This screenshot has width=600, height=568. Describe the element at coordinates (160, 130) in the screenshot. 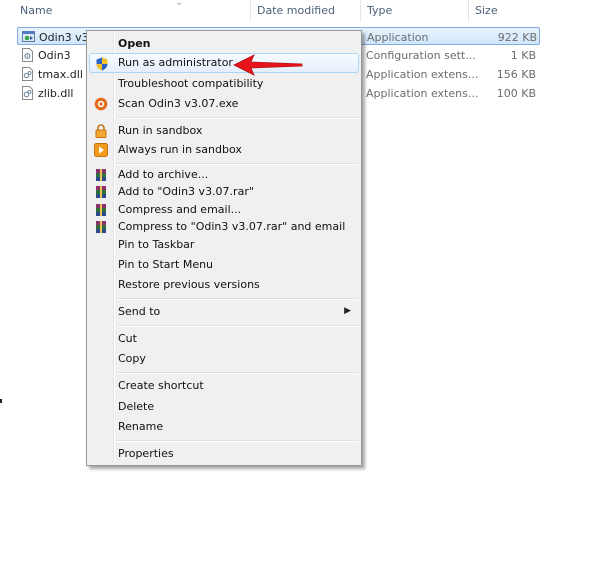

I see `menu-item-label: Run in sandbox` at that location.